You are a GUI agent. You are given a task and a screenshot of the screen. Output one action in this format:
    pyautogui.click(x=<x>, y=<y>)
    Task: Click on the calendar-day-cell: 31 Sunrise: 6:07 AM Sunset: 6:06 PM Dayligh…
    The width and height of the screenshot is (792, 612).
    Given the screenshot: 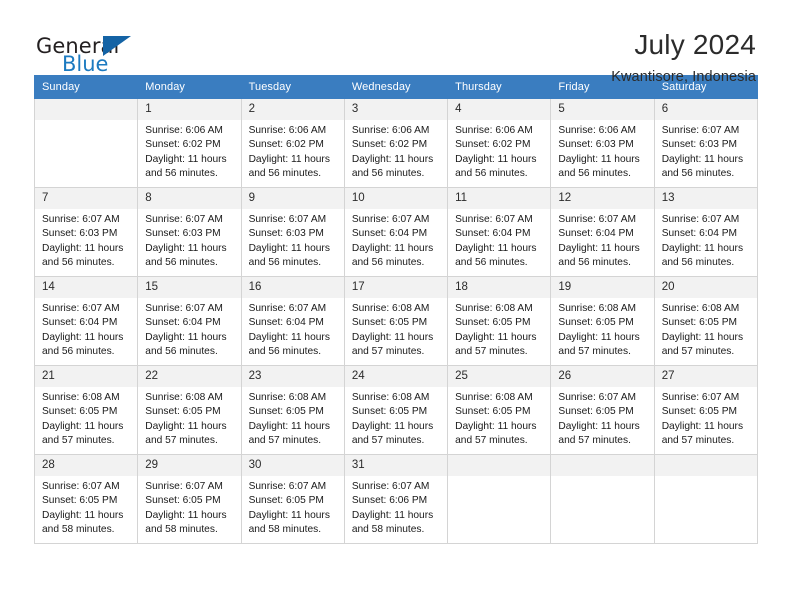 What is the action you would take?
    pyautogui.click(x=396, y=499)
    